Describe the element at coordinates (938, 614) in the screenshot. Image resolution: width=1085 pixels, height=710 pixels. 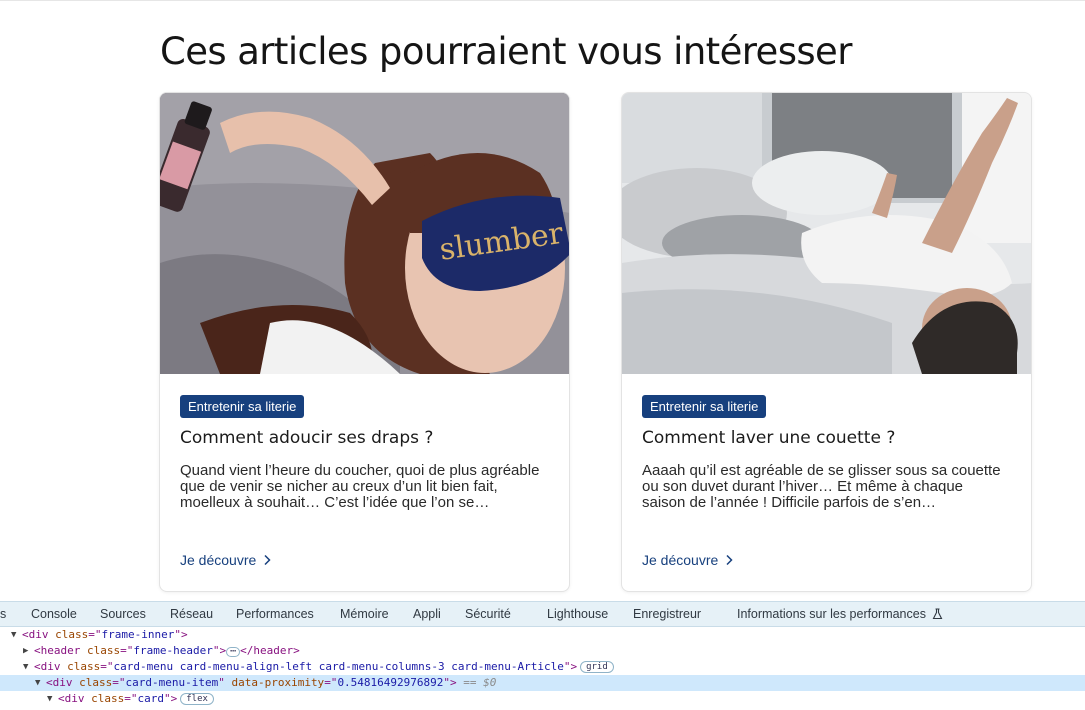
I see `flask-icon` at that location.